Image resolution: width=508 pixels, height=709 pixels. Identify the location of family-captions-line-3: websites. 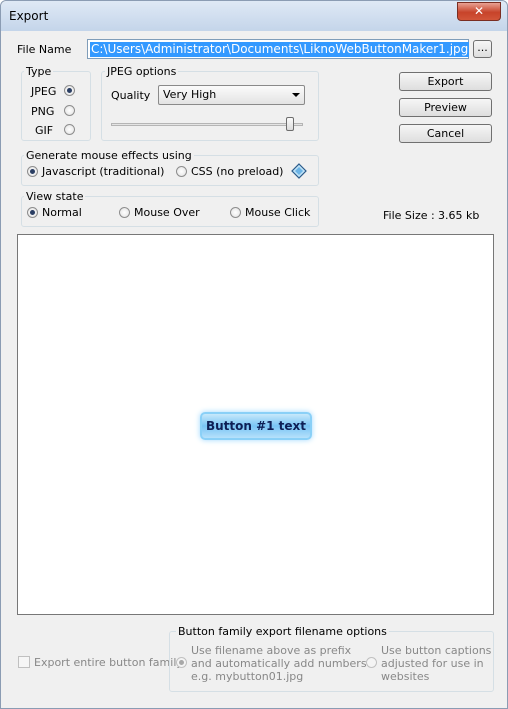
(405, 676).